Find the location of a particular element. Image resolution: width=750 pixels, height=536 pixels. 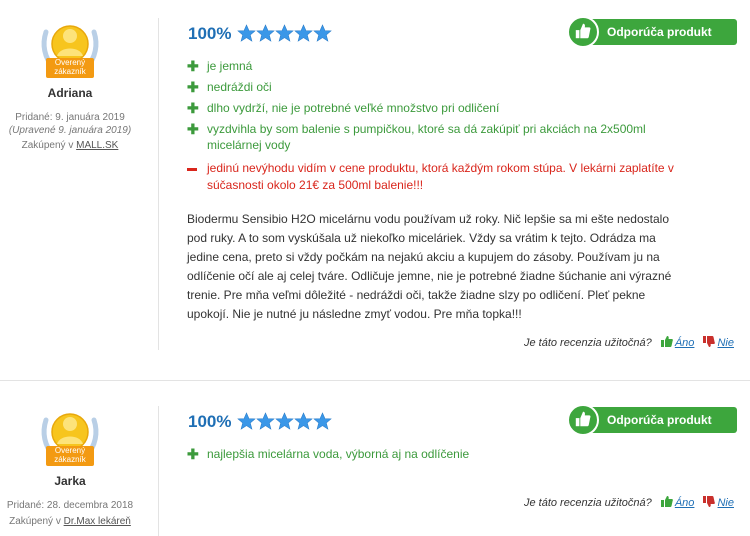

reviewer-name: Adriana is located at coordinates (70, 93).